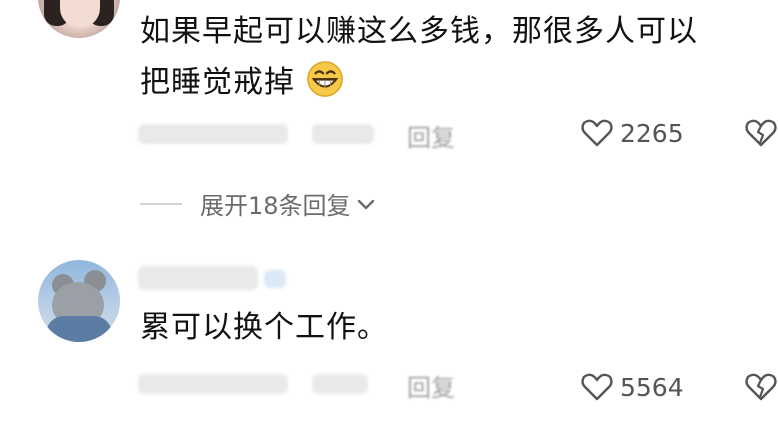 Image resolution: width=778 pixels, height=437 pixels. What do you see at coordinates (198, 278) in the screenshot?
I see `blurred-username` at bounding box center [198, 278].